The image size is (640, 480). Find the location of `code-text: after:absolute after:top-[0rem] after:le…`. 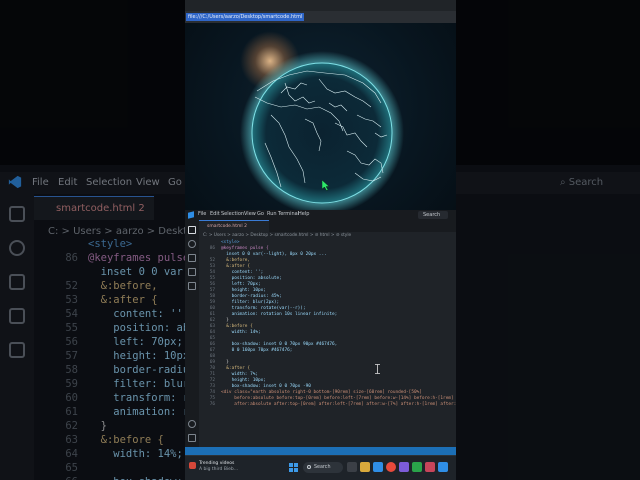

code-text: after:absolute after:top-[0rem] after:le… is located at coordinates (338, 404).